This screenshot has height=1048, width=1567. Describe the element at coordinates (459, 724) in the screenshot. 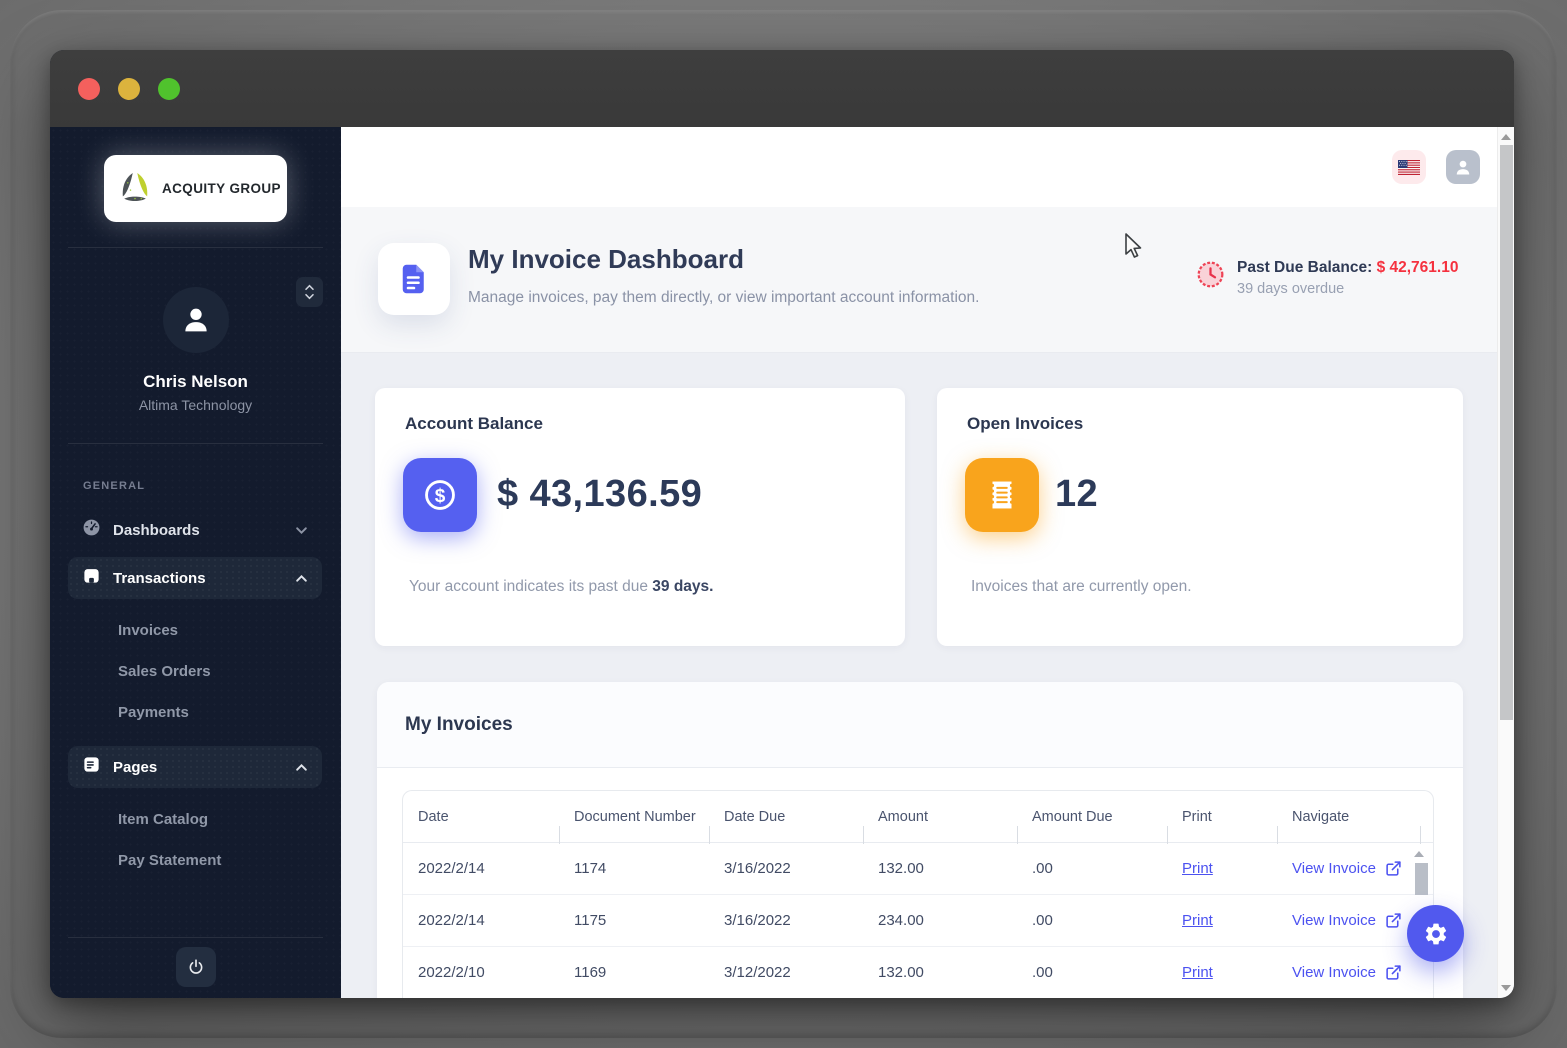

I see `panel-title: My Invoices` at that location.